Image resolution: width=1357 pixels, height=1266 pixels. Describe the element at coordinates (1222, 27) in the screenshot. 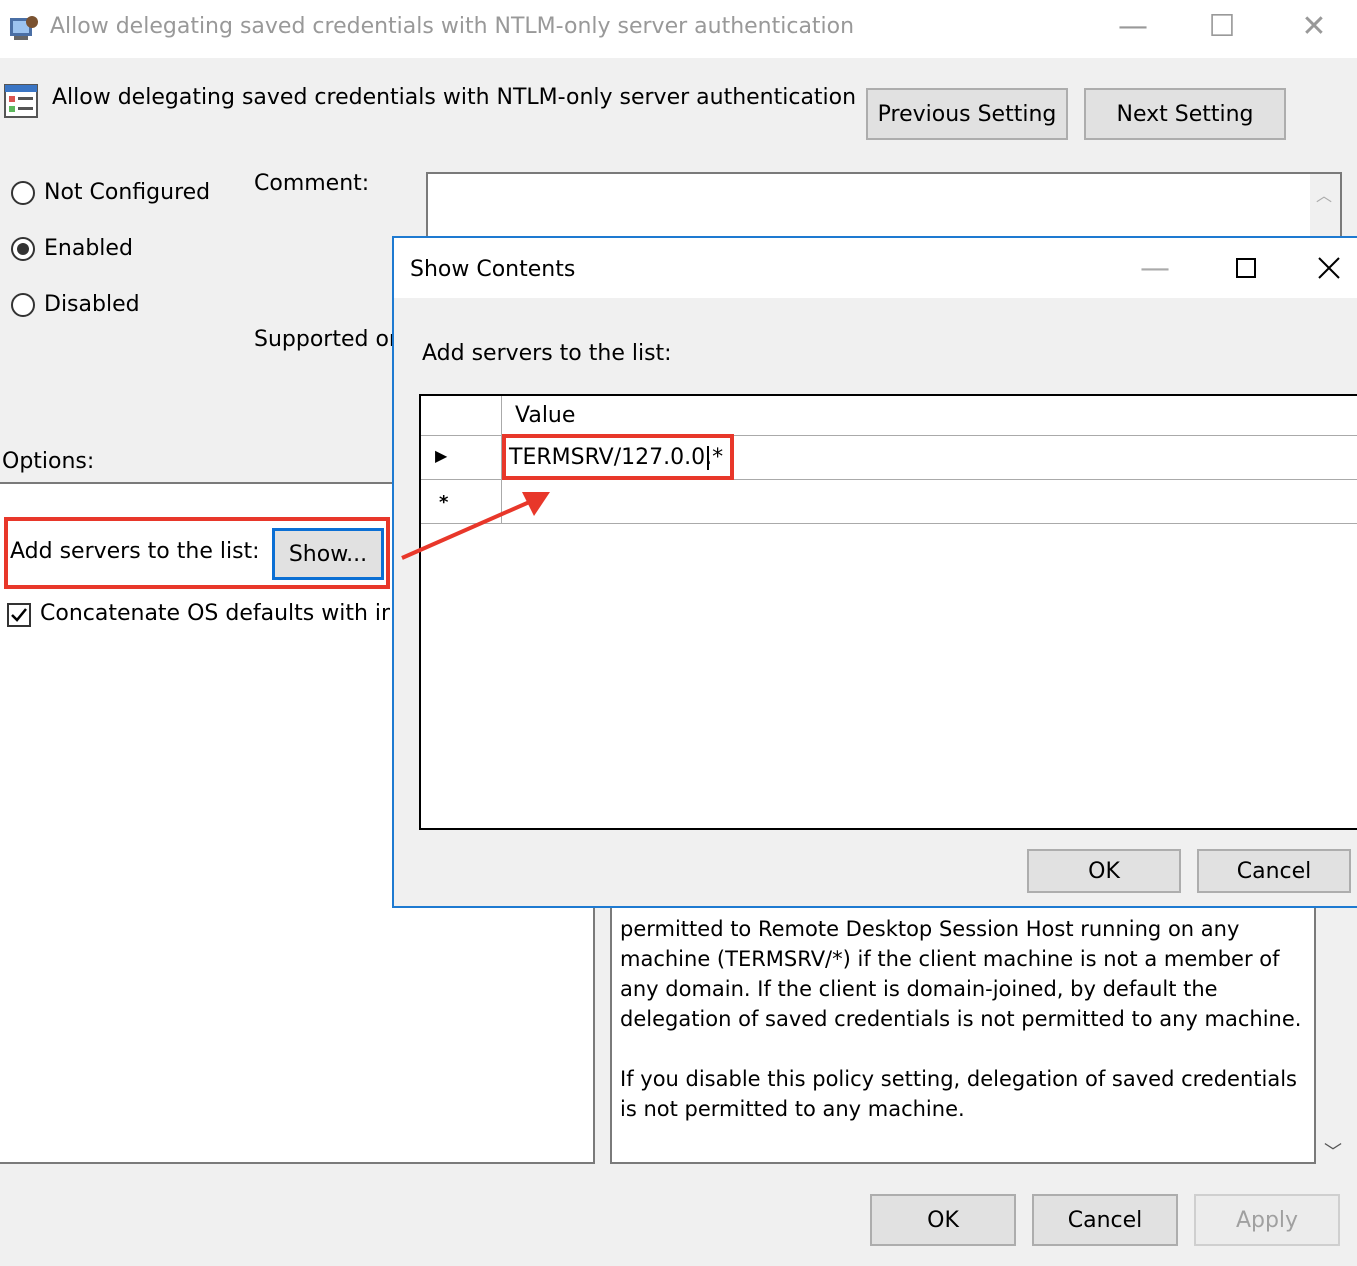

I see `maximize-button: ☐` at that location.